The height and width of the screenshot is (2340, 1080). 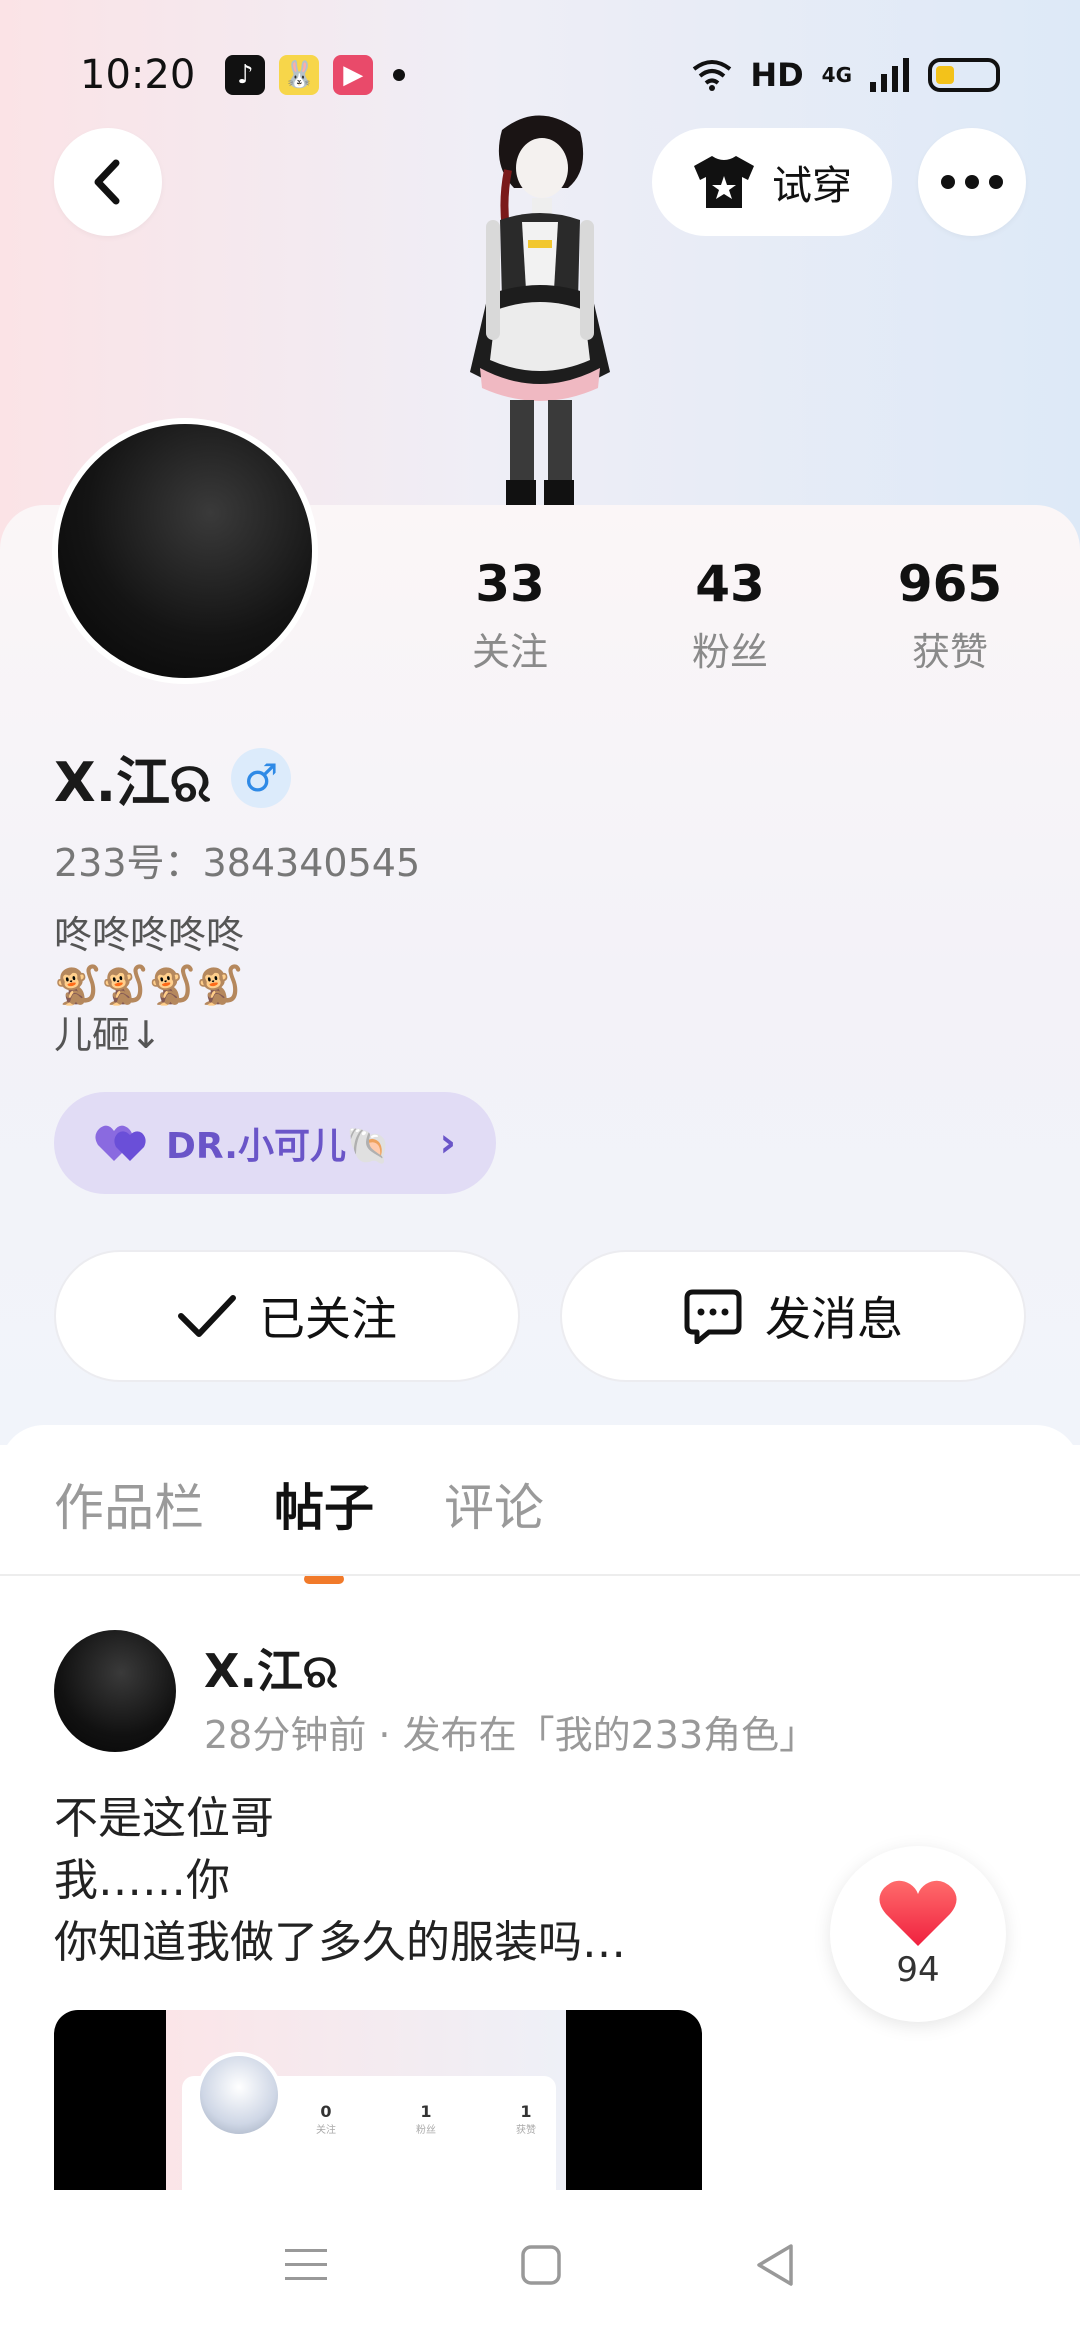 I want to click on system-nav-bar, so click(x=540, y=2265).